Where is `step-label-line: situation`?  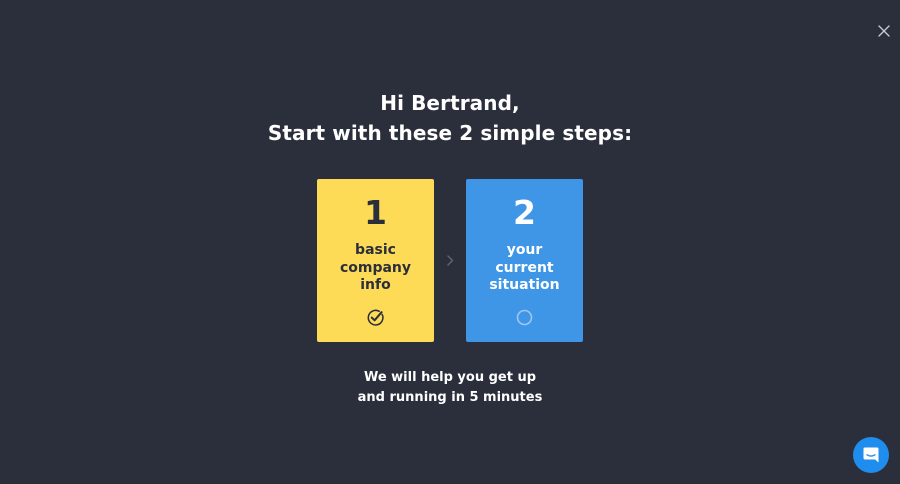
step-label-line: situation is located at coordinates (524, 285).